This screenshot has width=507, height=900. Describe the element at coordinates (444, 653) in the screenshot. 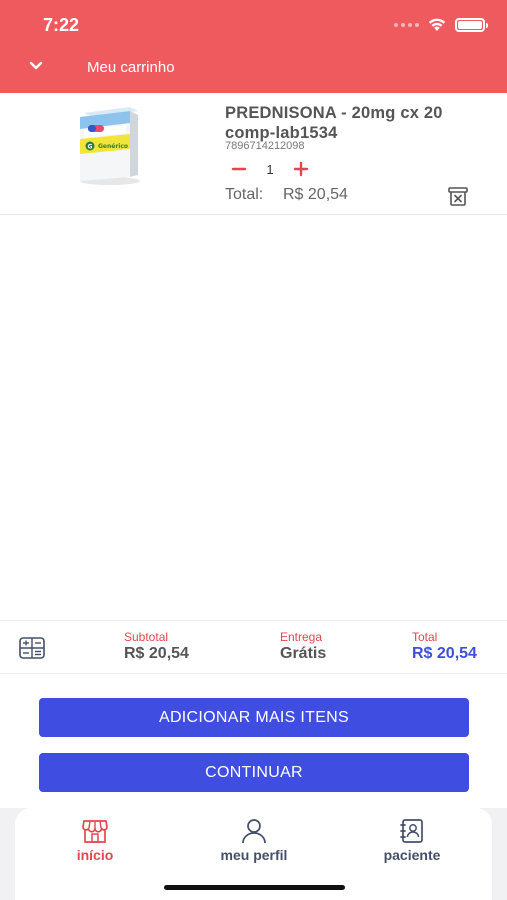

I see `total-value: R$ 20,54` at that location.